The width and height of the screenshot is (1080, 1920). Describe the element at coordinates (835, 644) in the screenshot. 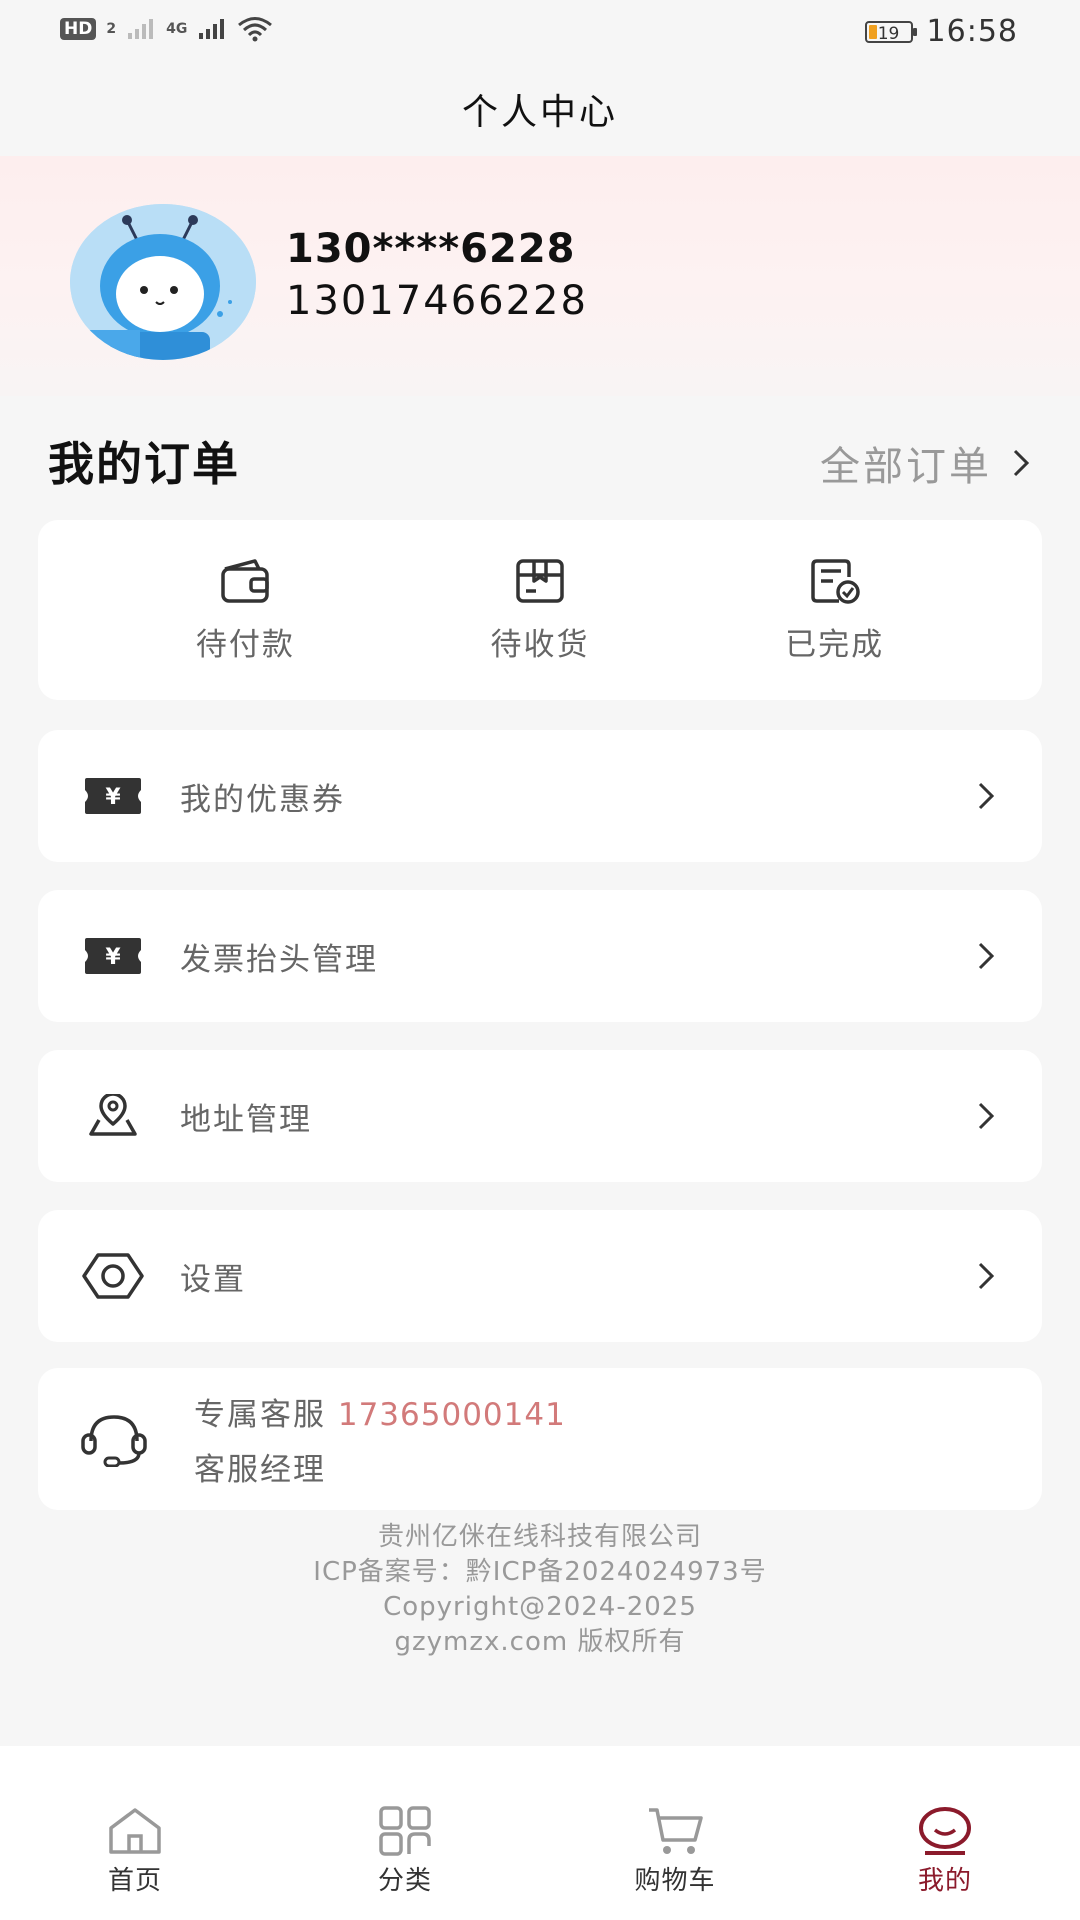

I see `order-item-label: 已完成` at that location.